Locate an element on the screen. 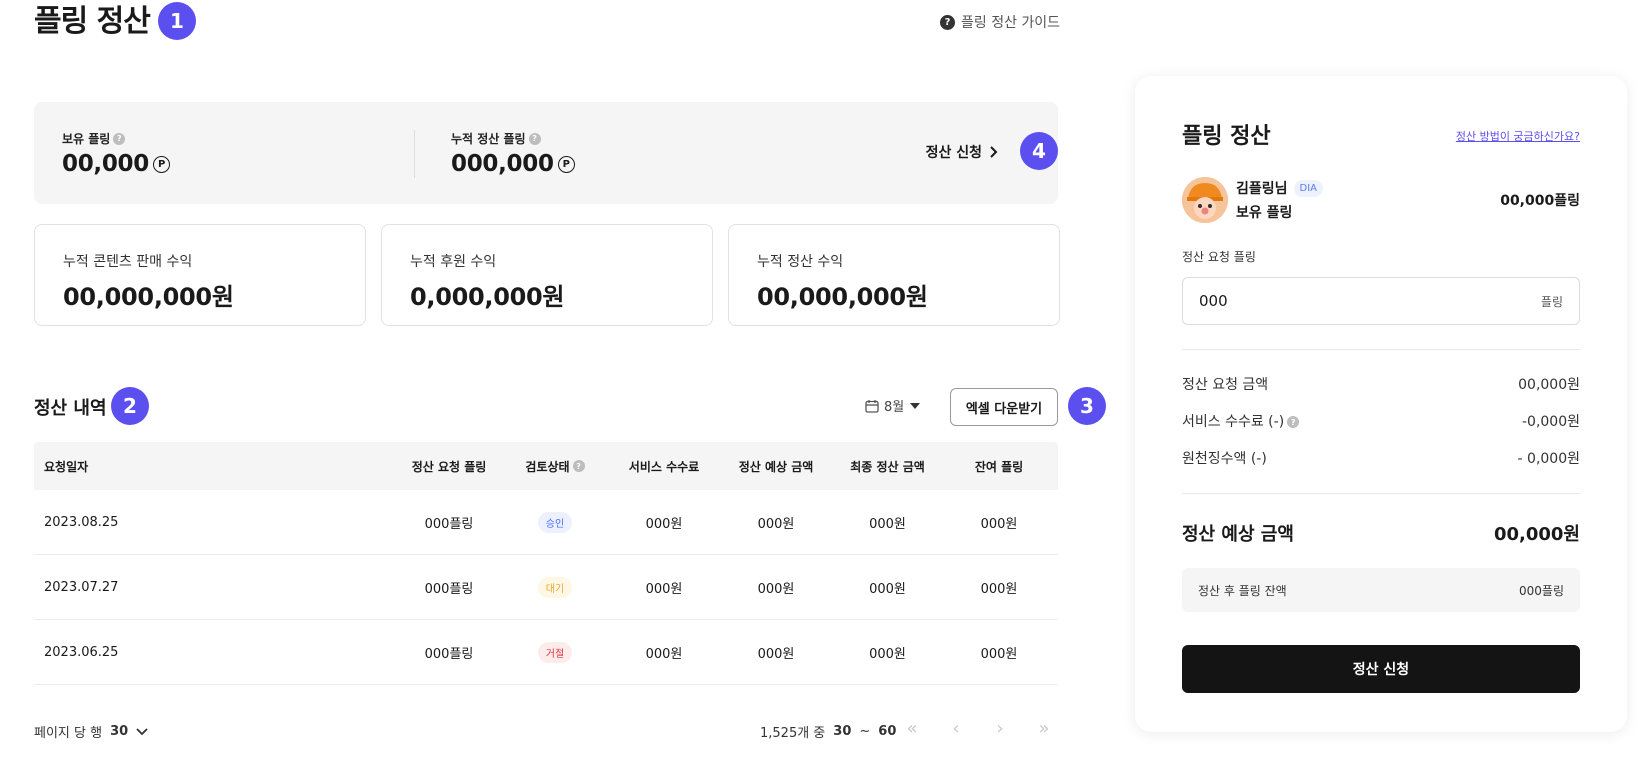  status-badge: 대기 is located at coordinates (555, 587).